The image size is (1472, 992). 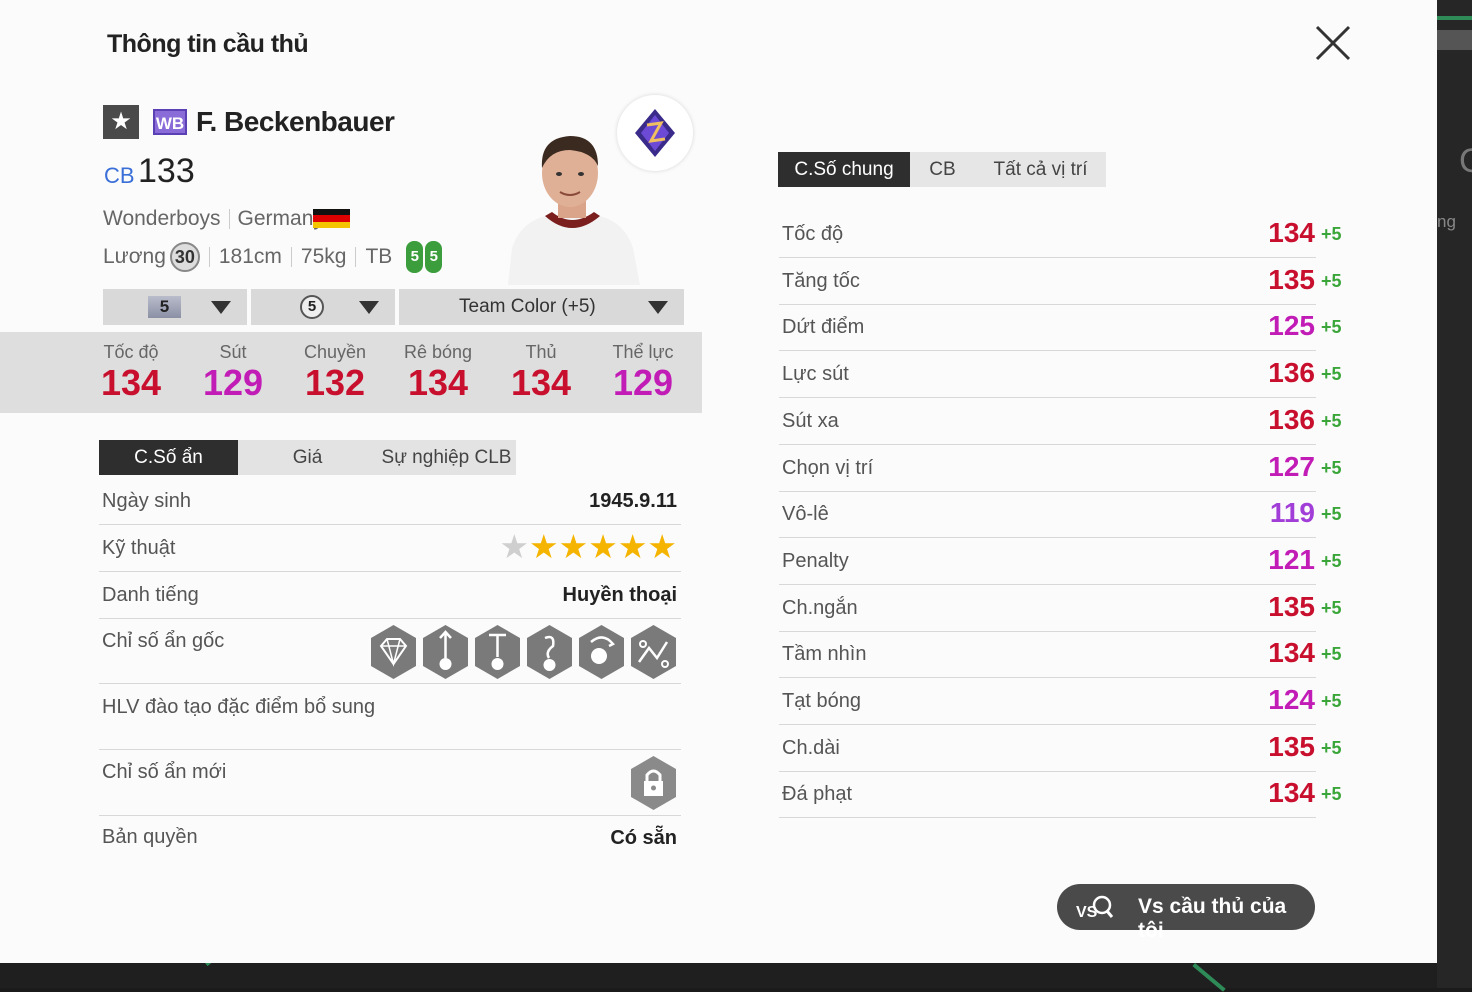 What do you see at coordinates (146, 501) in the screenshot?
I see `birth-label: Ngày sinh` at bounding box center [146, 501].